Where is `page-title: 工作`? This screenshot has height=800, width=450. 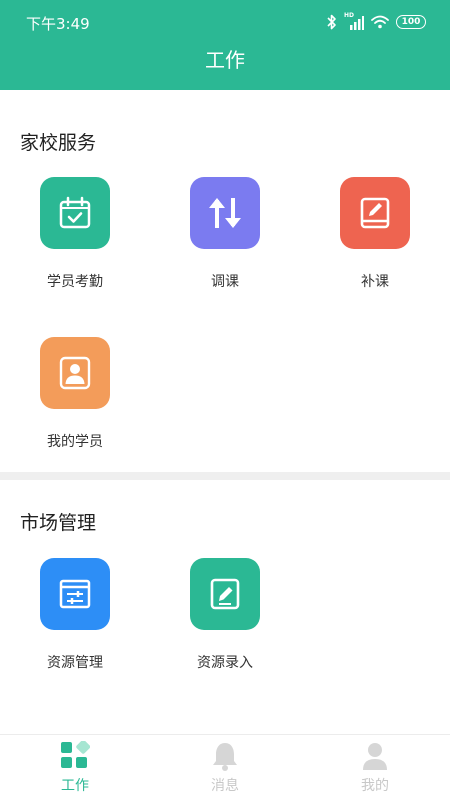
page-title: 工作 is located at coordinates (225, 60).